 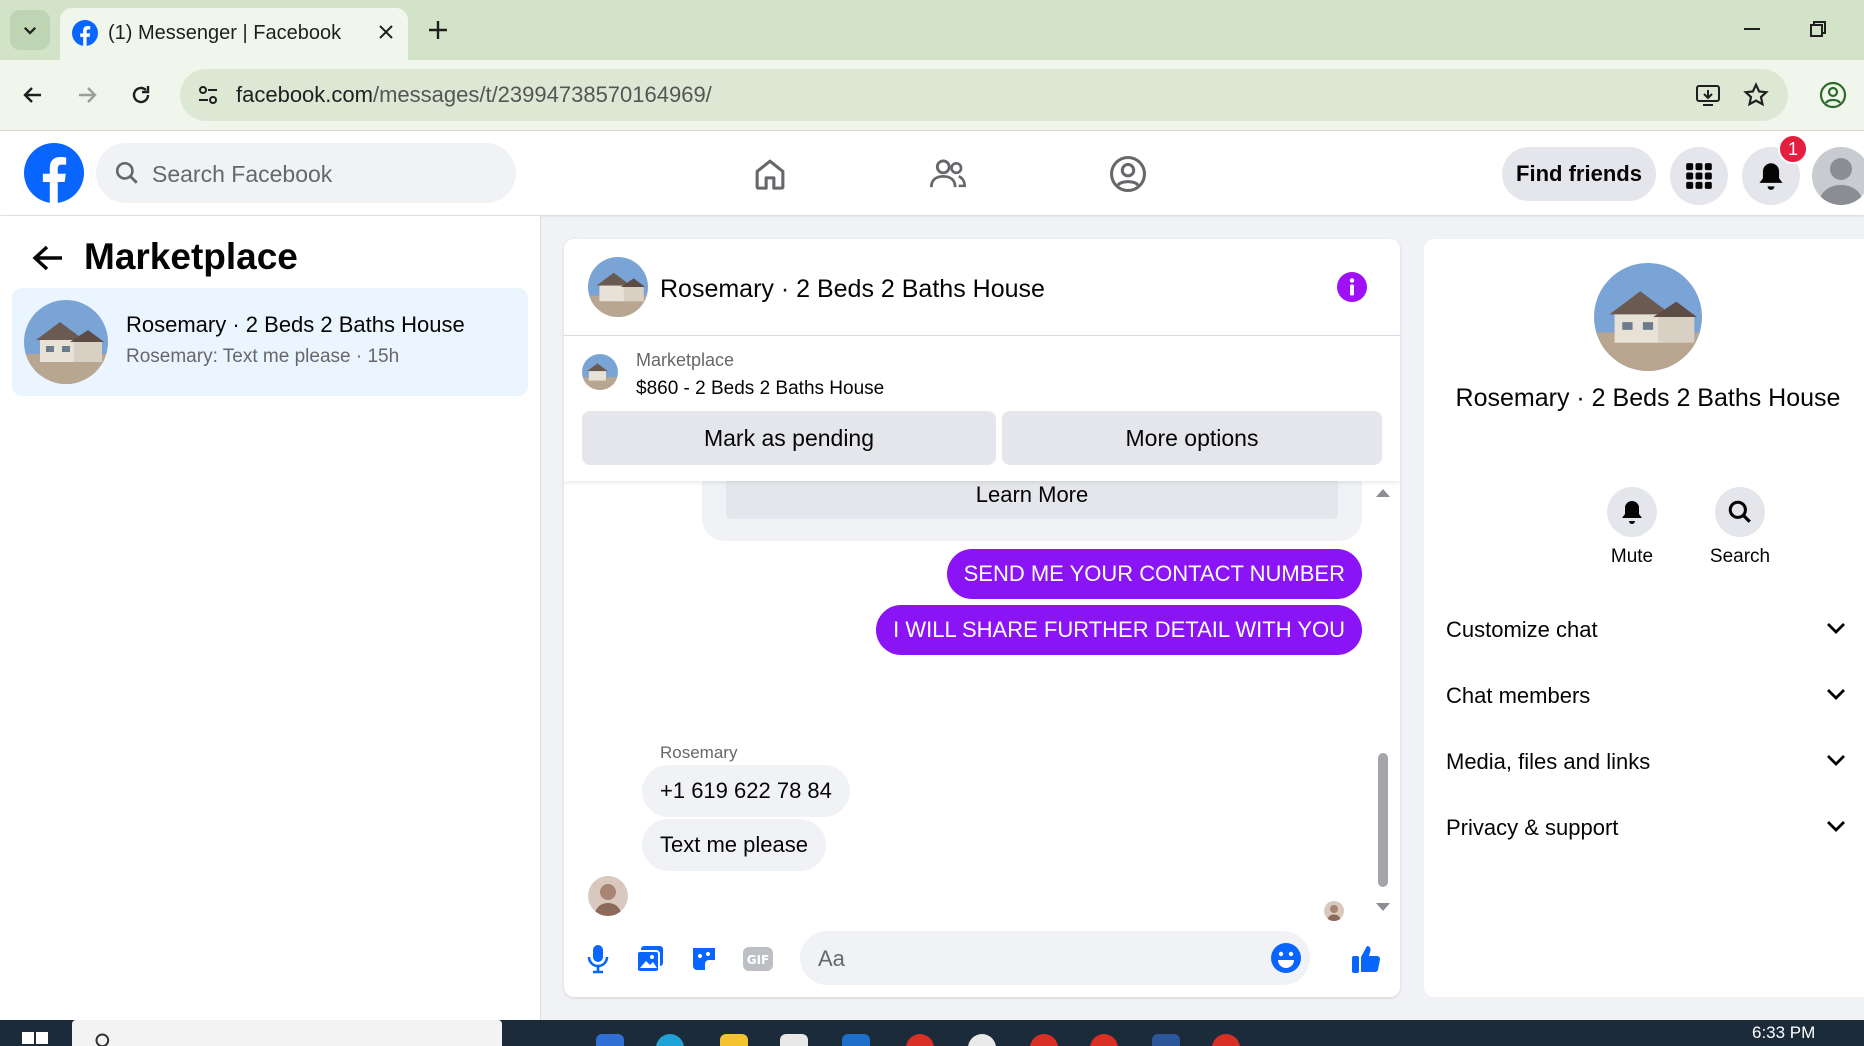 What do you see at coordinates (699, 752) in the screenshot?
I see `sender-name: Rosemary` at bounding box center [699, 752].